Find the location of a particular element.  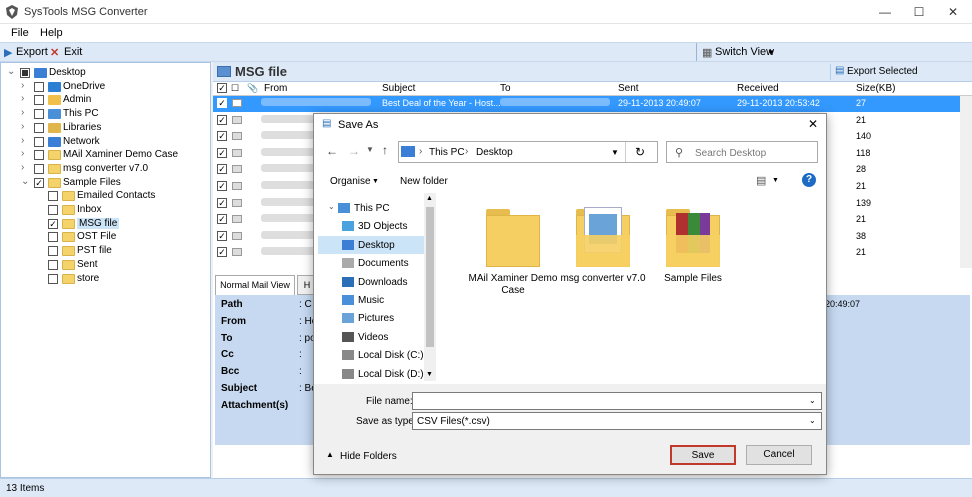

tree-item: Emailed Contacts is located at coordinates (105, 196).